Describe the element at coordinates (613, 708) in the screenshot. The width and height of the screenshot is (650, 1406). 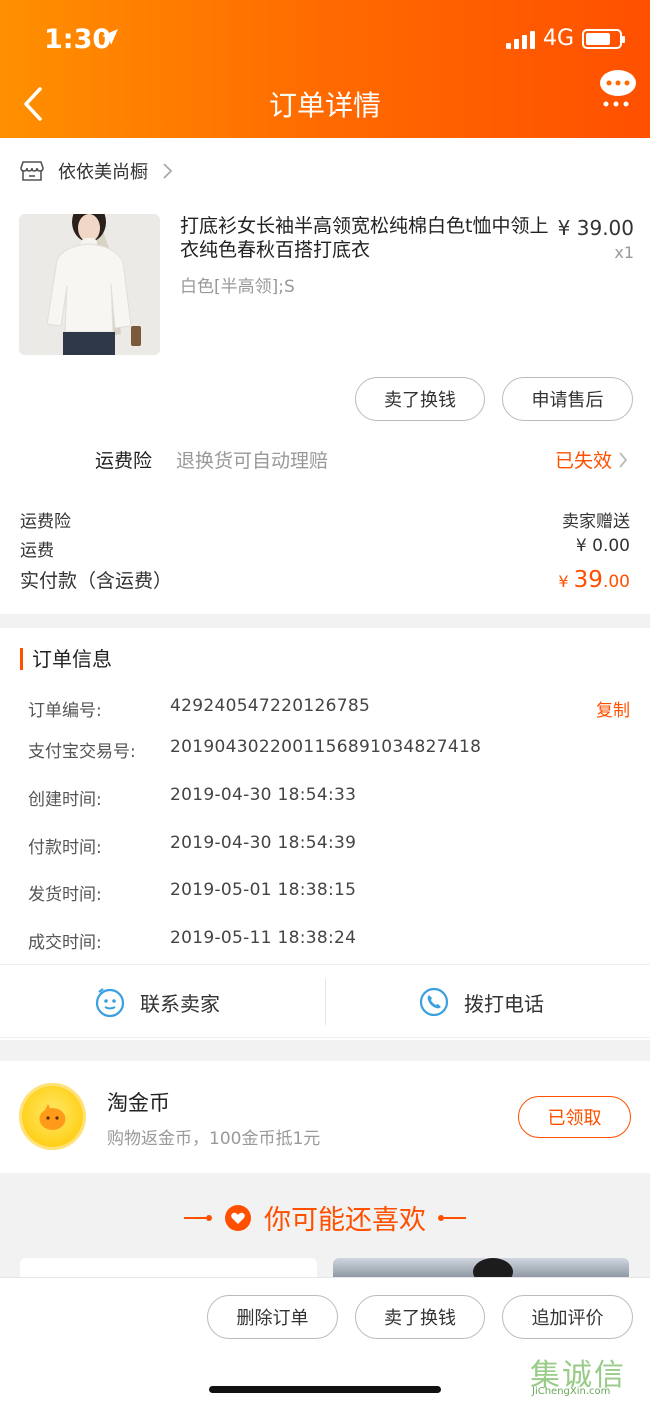
I see `copy-button: 复制` at that location.